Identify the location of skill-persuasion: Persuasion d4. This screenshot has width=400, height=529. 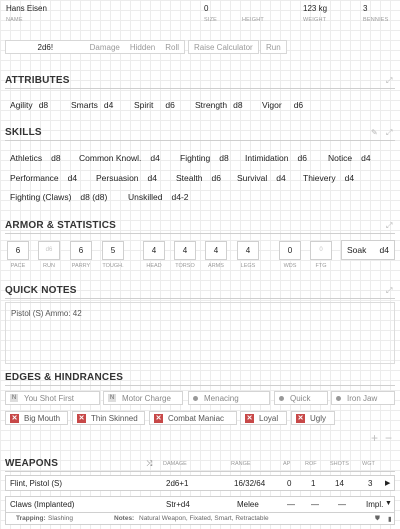
(126, 178).